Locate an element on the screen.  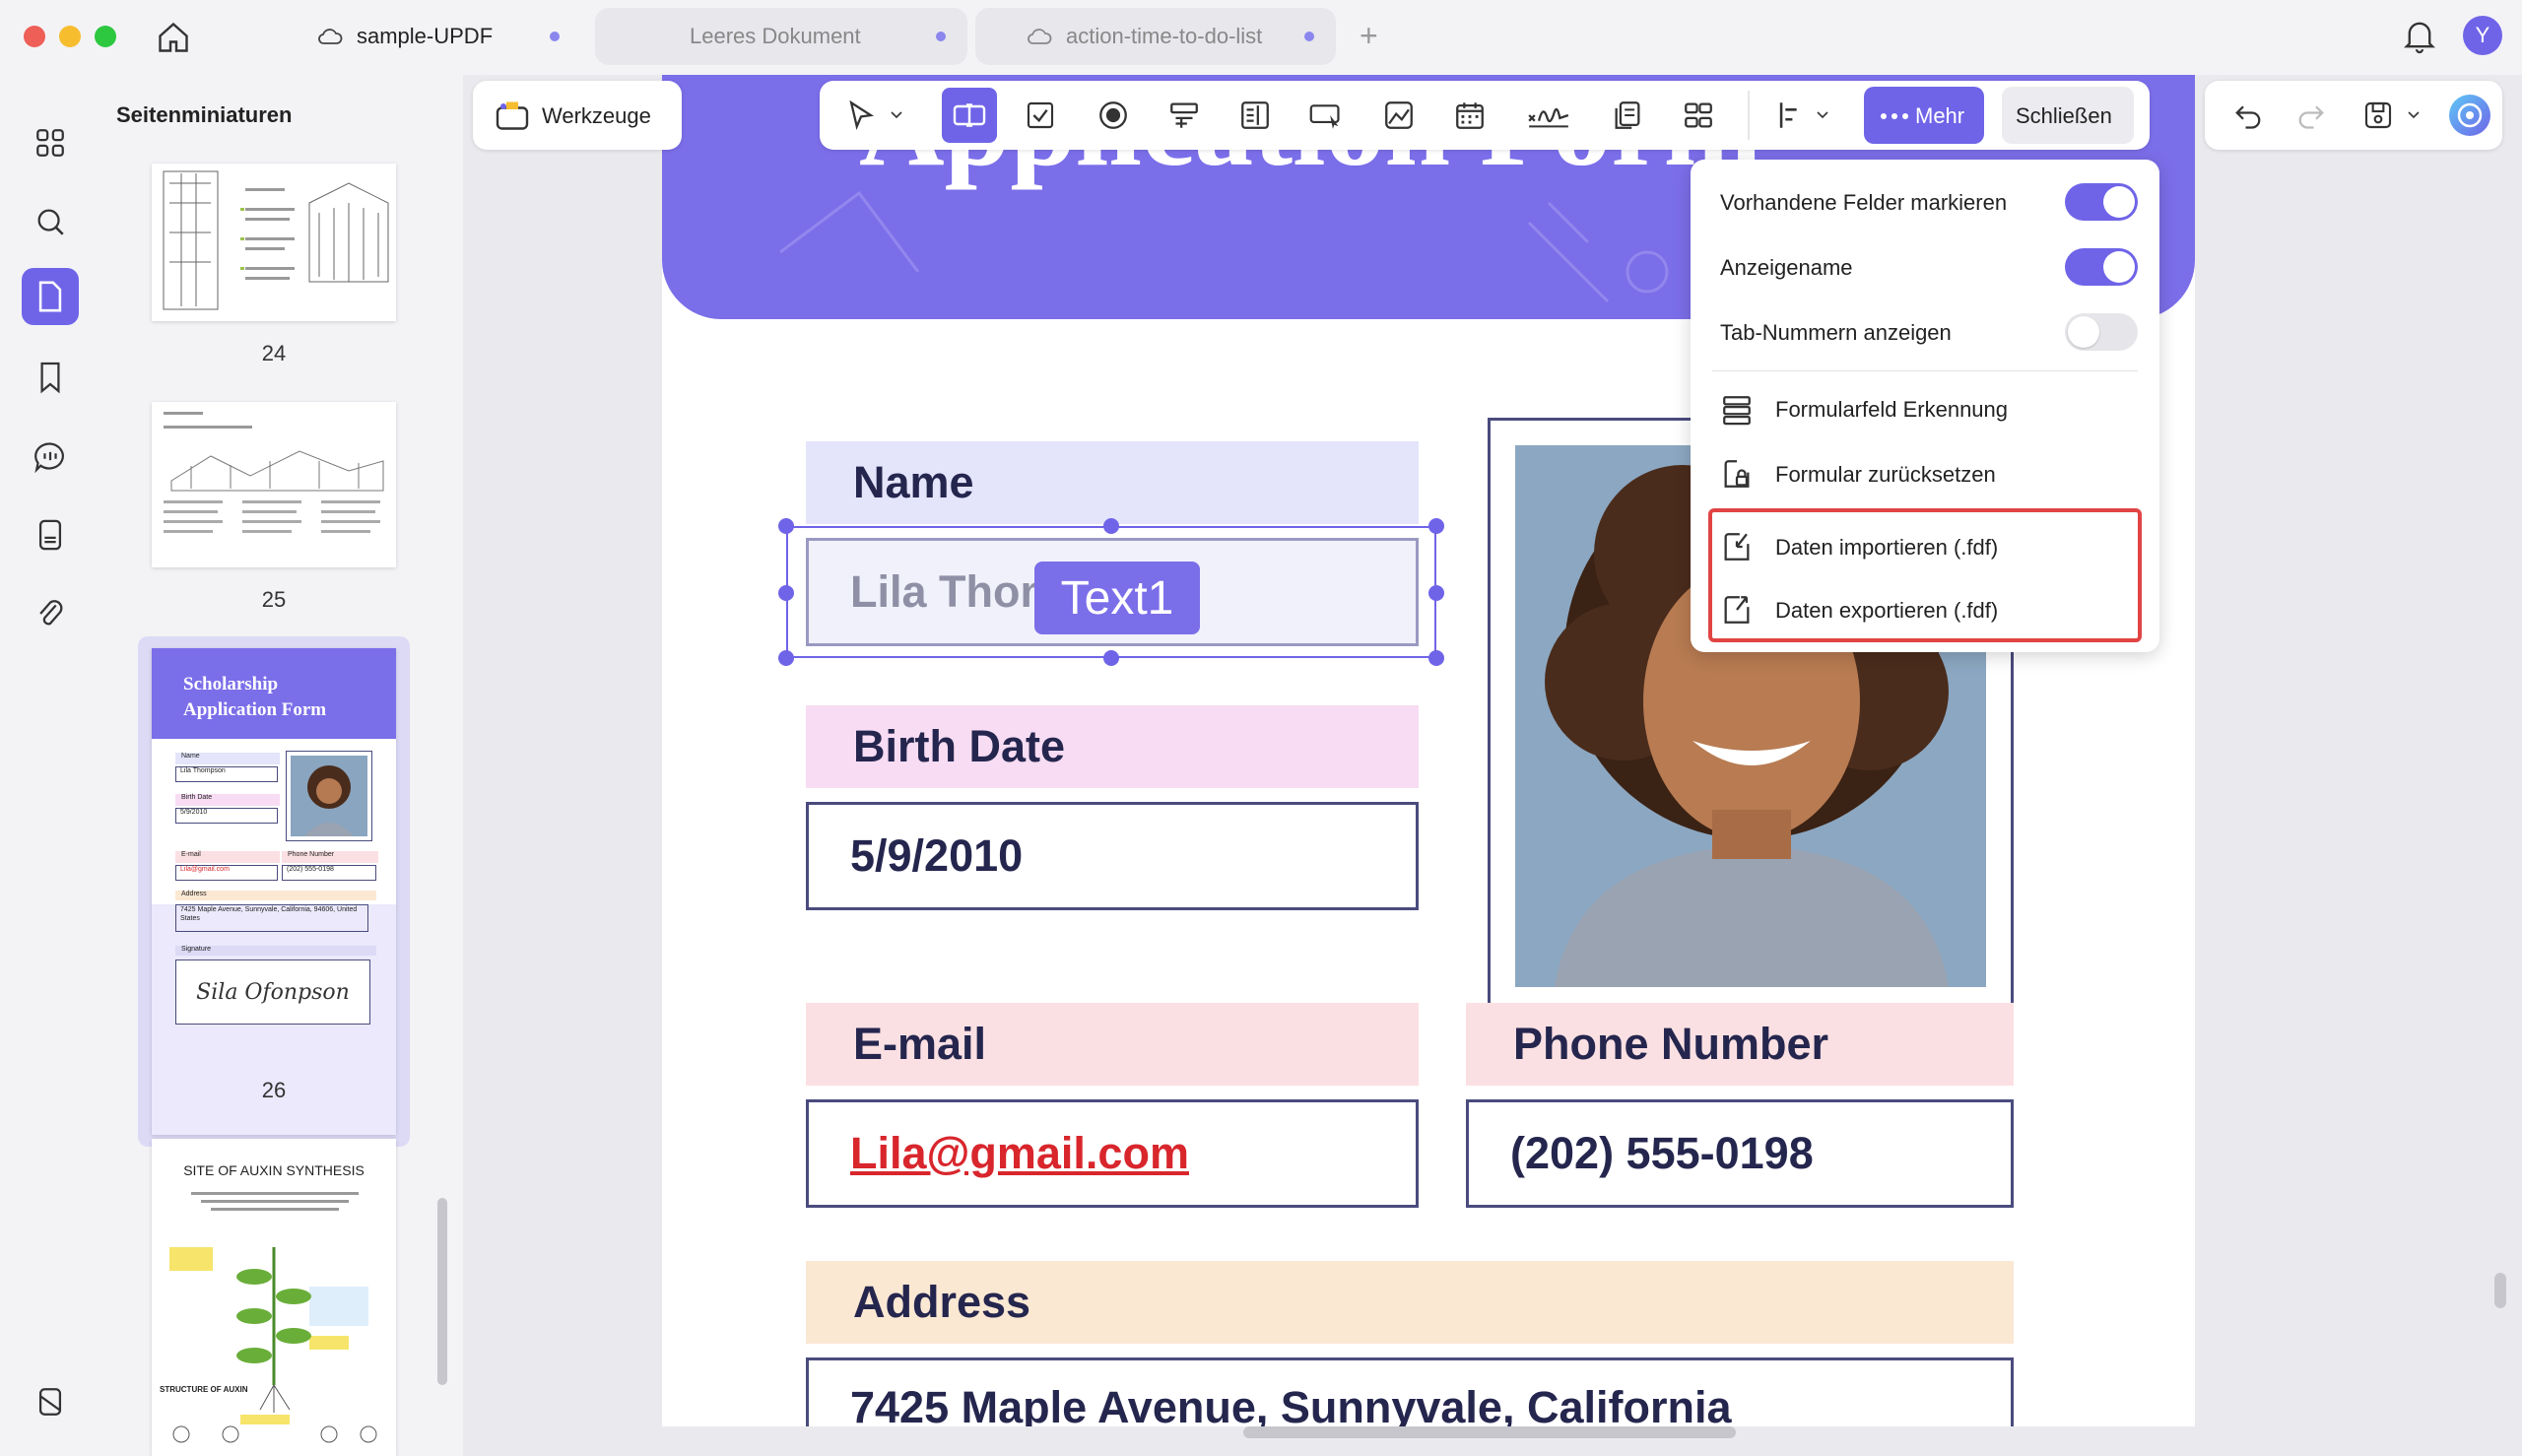
thumb-phone-label: Phone Number is located at coordinates (330, 857).